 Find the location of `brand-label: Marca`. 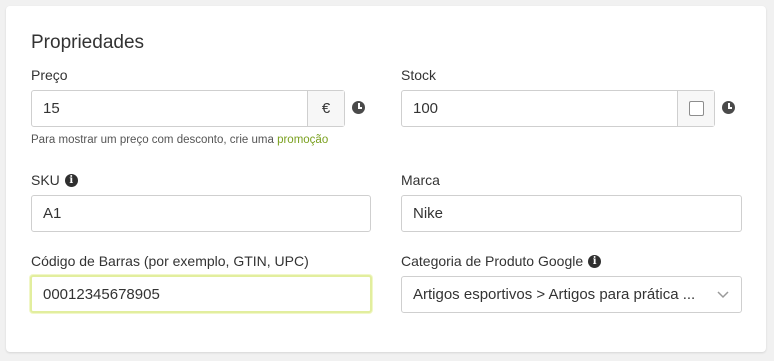

brand-label: Marca is located at coordinates (420, 180).